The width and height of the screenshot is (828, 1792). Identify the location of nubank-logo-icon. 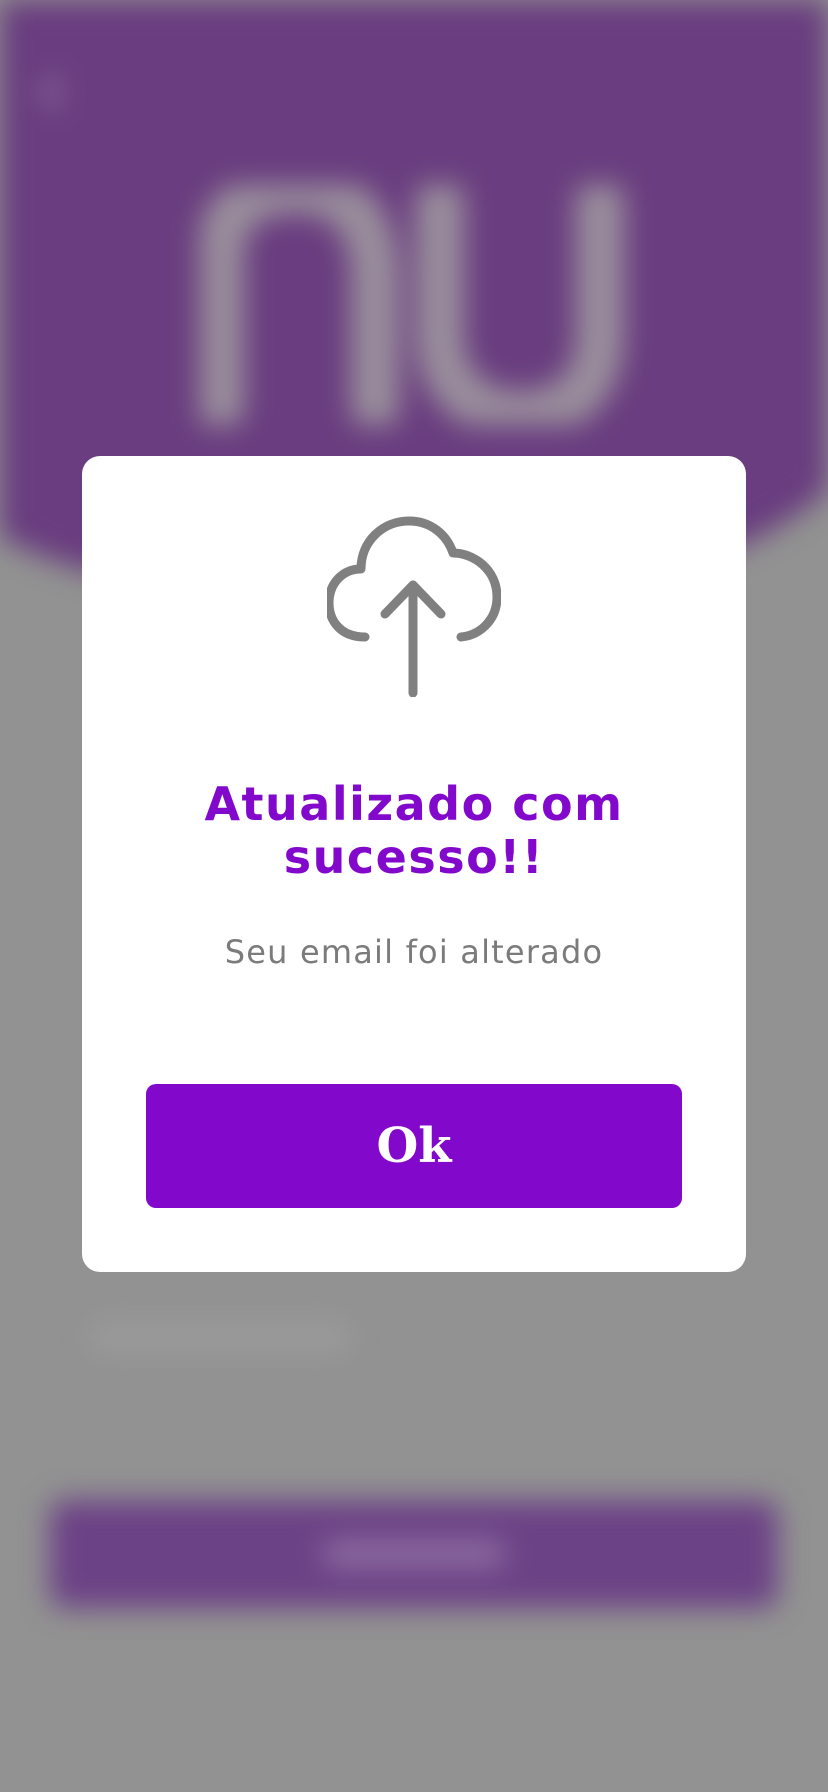
(412, 305).